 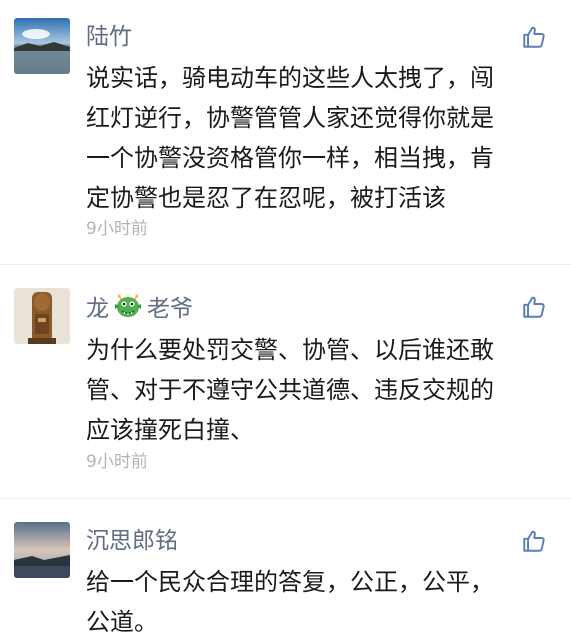 I want to click on comment-username: 沉思郎铭, so click(x=132, y=541).